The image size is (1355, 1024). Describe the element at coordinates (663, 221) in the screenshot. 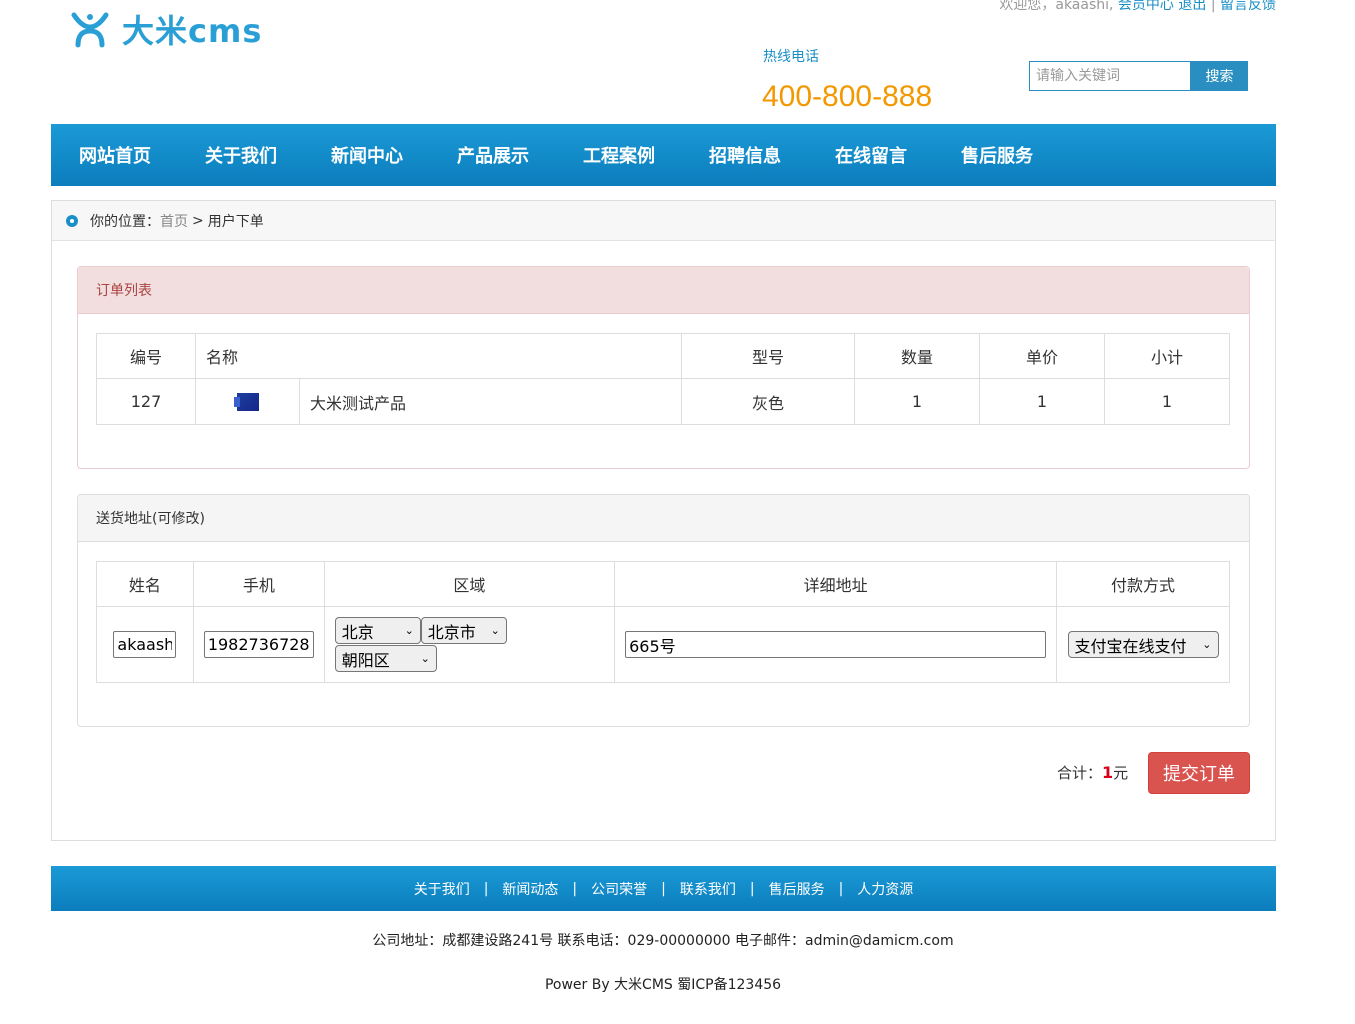

I see `breadcrumb: 你的位置： 首页 > 用户下单` at that location.